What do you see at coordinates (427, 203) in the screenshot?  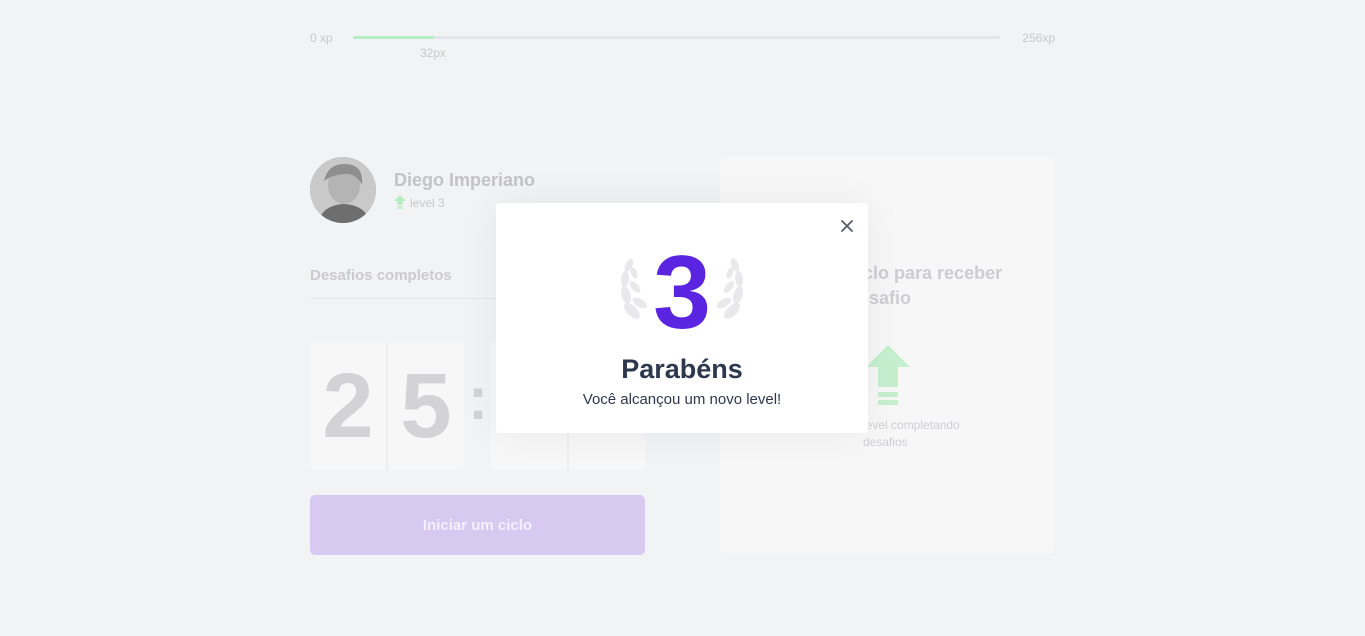 I see `profile-level: level 3` at bounding box center [427, 203].